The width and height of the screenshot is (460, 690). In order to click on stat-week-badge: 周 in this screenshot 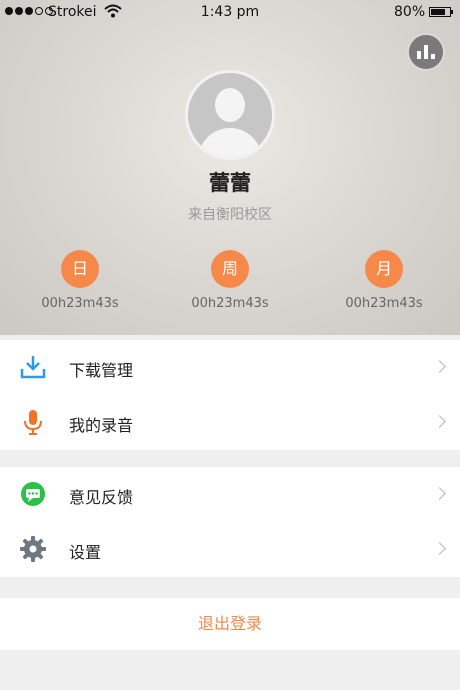, I will do `click(230, 269)`.